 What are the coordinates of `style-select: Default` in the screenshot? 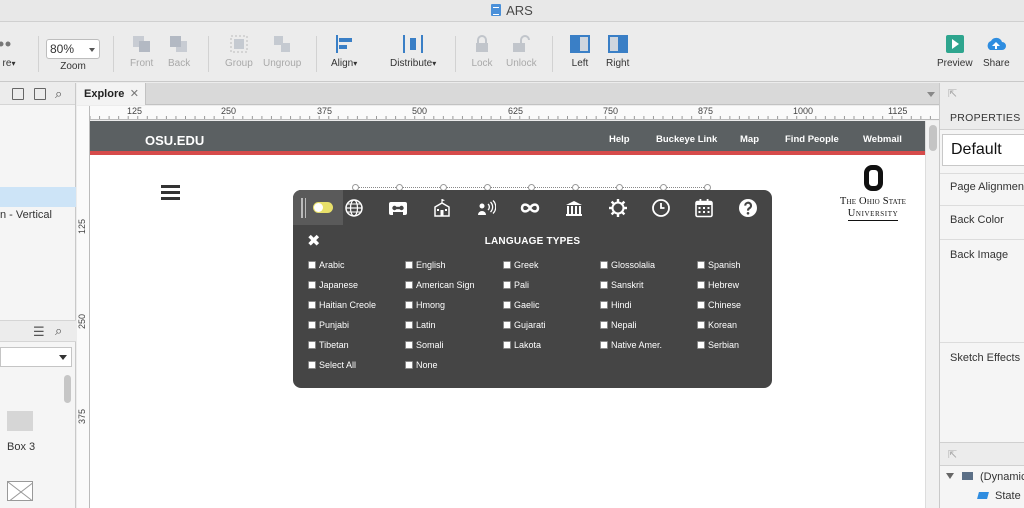 It's located at (983, 150).